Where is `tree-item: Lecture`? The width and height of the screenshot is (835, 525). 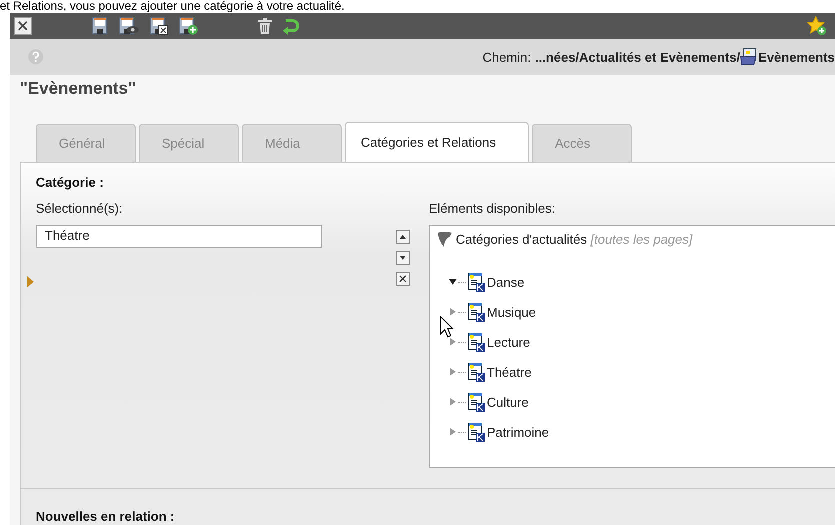 tree-item: Lecture is located at coordinates (508, 342).